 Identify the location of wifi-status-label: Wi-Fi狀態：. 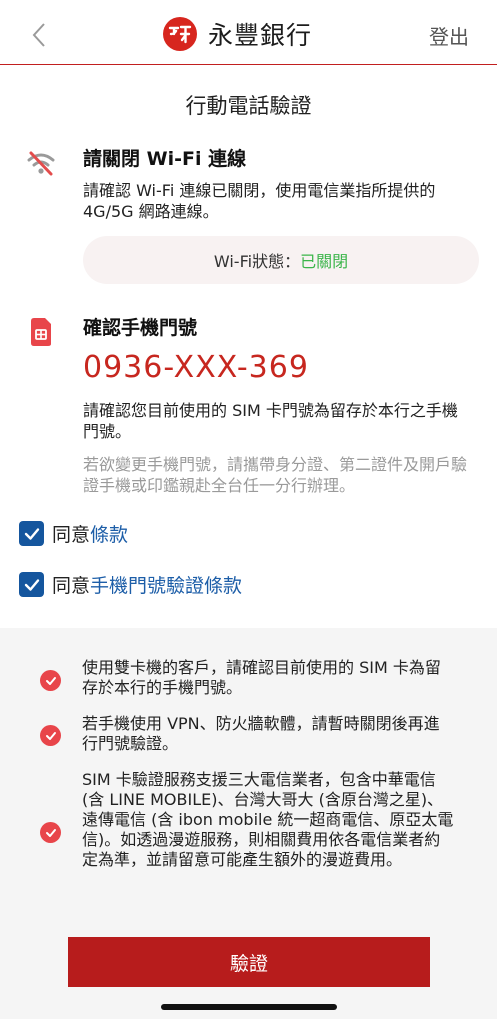
(257, 261).